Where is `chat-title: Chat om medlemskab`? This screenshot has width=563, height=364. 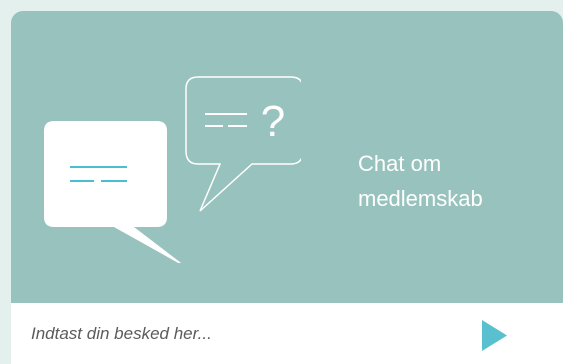
chat-title: Chat om medlemskab is located at coordinates (453, 181).